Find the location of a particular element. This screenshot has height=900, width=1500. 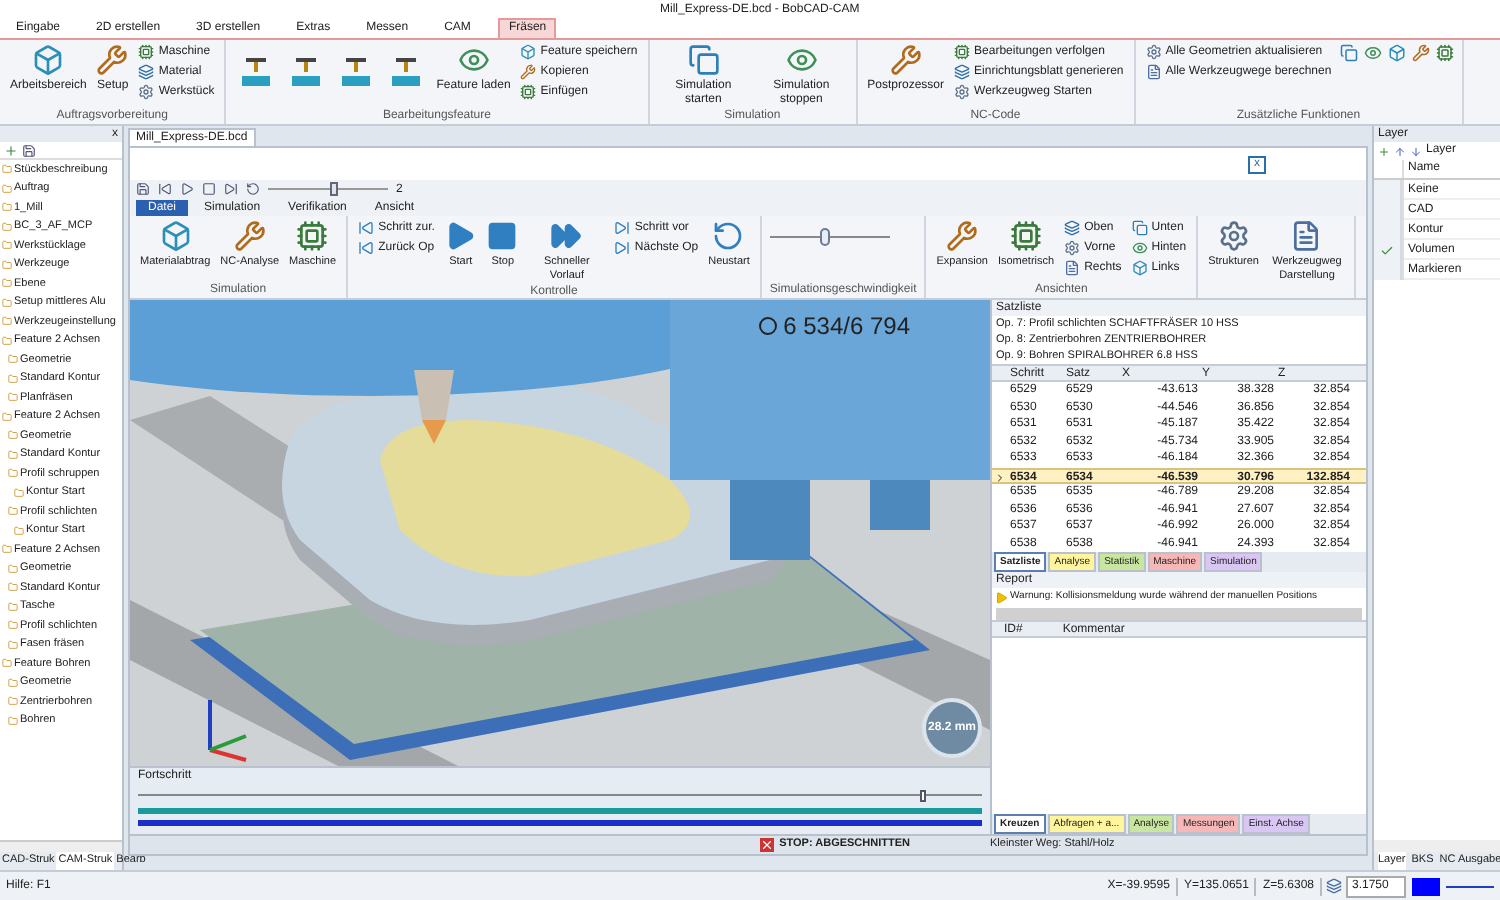

line-style-preview is located at coordinates (1470, 886).